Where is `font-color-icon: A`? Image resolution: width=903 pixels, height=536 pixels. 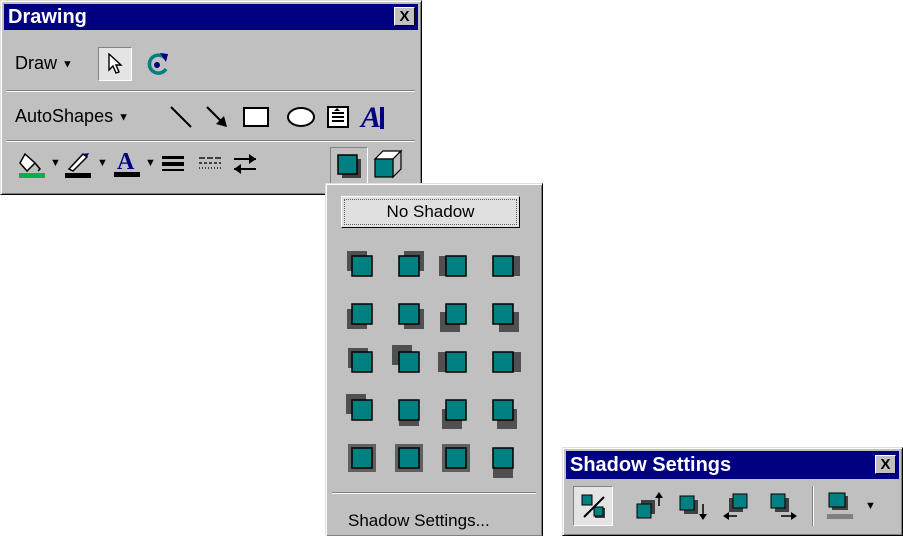 font-color-icon: A is located at coordinates (127, 163).